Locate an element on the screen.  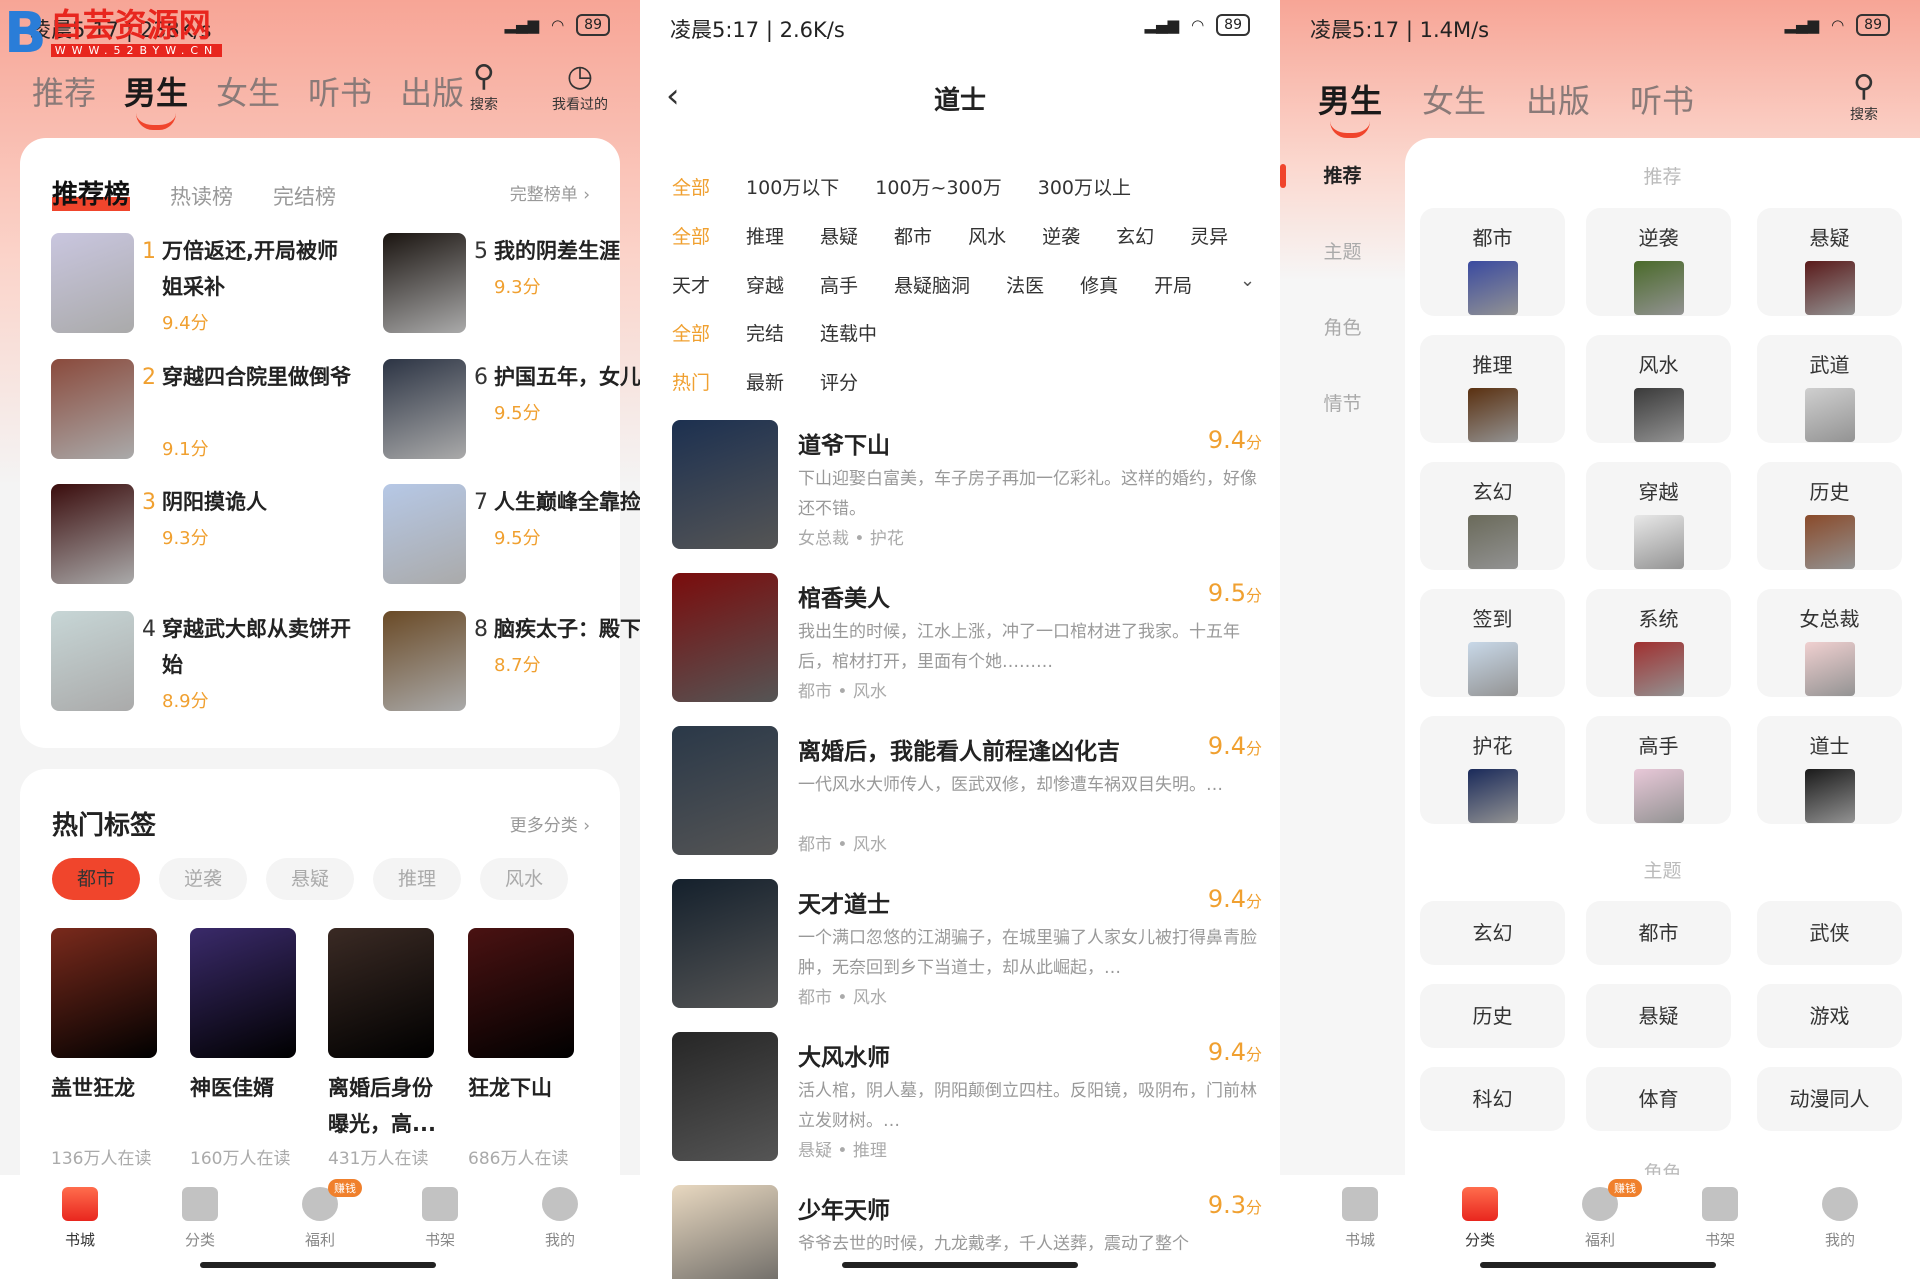
filter-option: 推理 is located at coordinates (765, 235).